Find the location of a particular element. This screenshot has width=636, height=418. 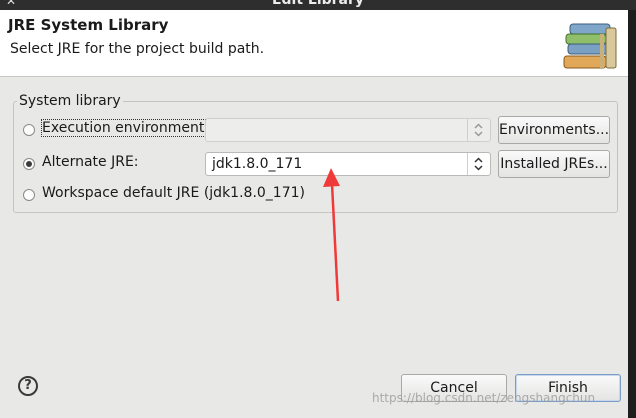

window-titlebar: ✕ Edit Library is located at coordinates (318, 5).